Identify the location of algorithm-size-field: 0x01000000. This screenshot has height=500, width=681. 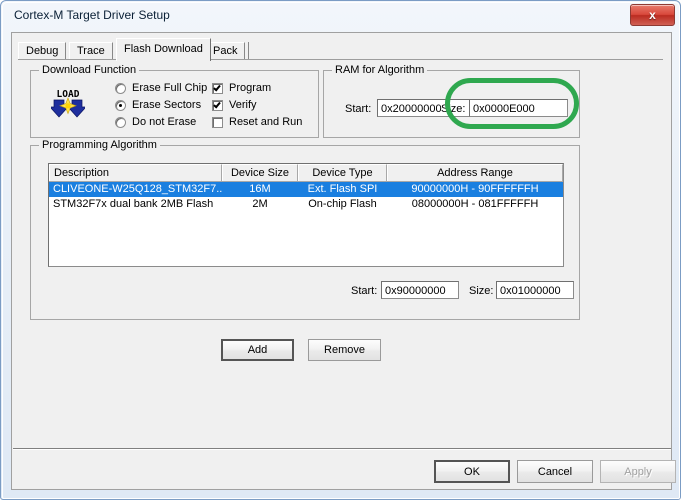
(535, 290).